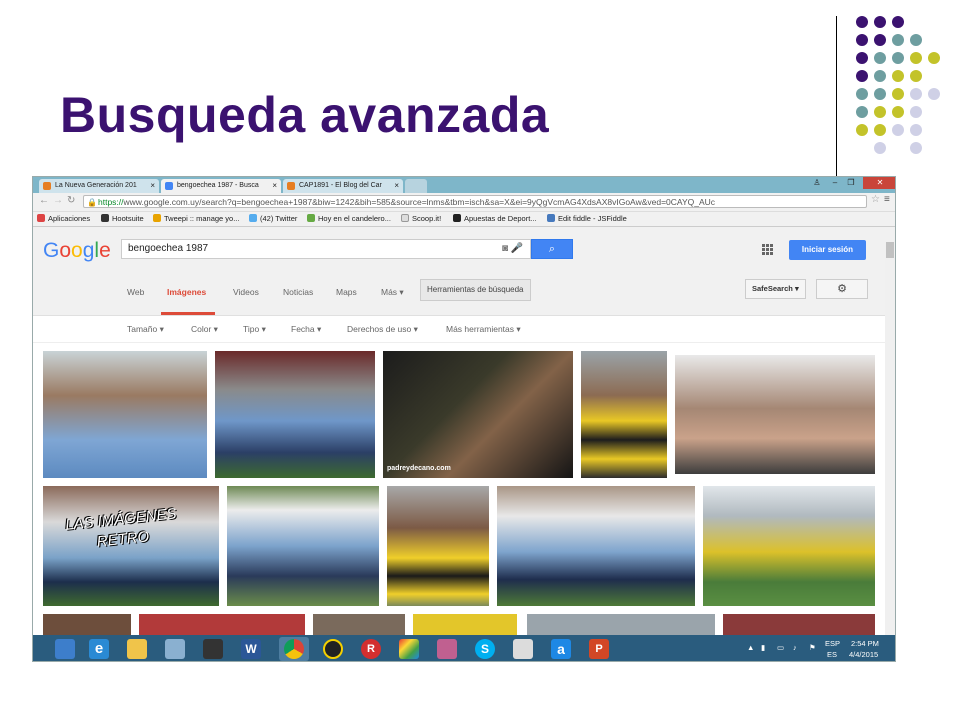  What do you see at coordinates (795, 647) in the screenshot?
I see `volume-icon: ♪` at bounding box center [795, 647].